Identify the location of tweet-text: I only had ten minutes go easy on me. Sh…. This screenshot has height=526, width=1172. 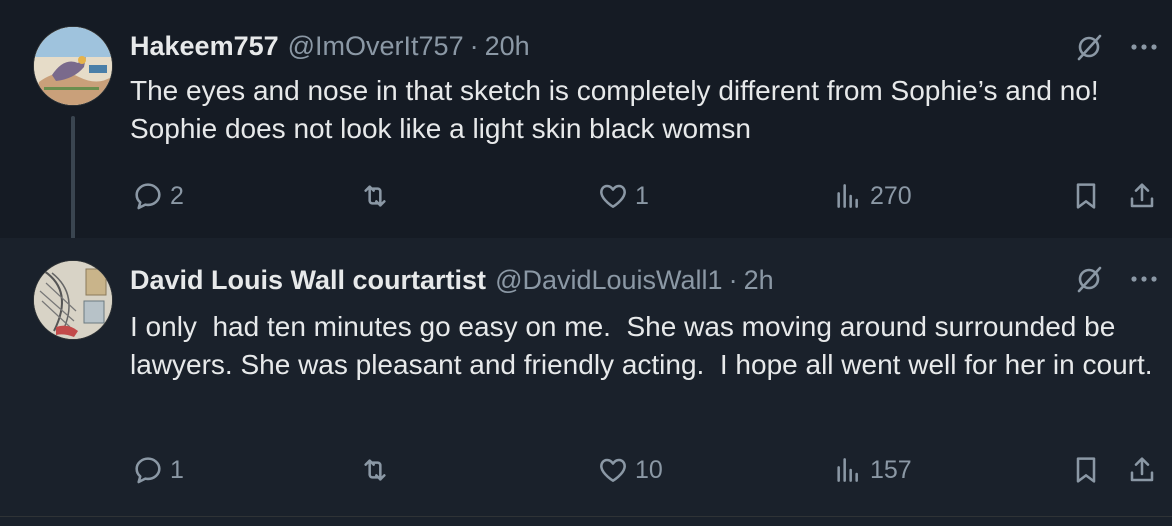
(641, 345).